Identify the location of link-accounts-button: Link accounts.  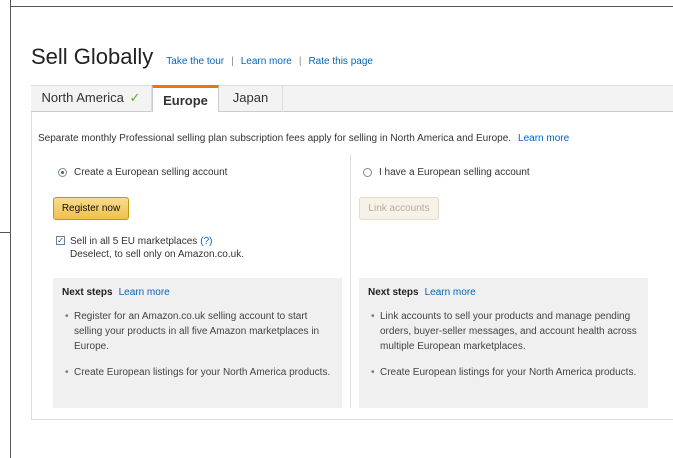
(399, 208).